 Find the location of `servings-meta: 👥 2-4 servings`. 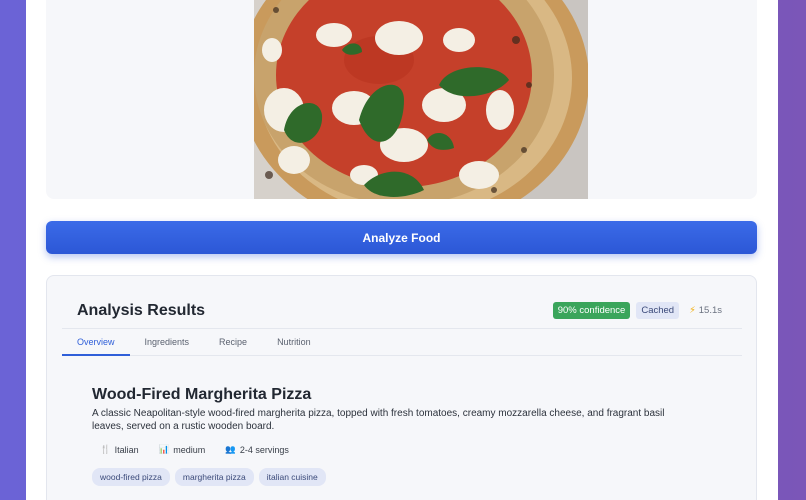

servings-meta: 👥 2-4 servings is located at coordinates (257, 449).